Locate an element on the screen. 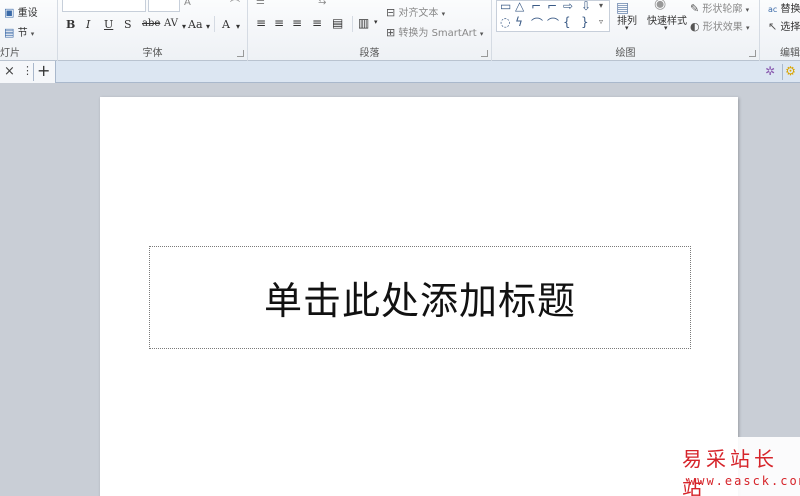  title-placeholder: 单击此处添加标题 is located at coordinates (420, 297).